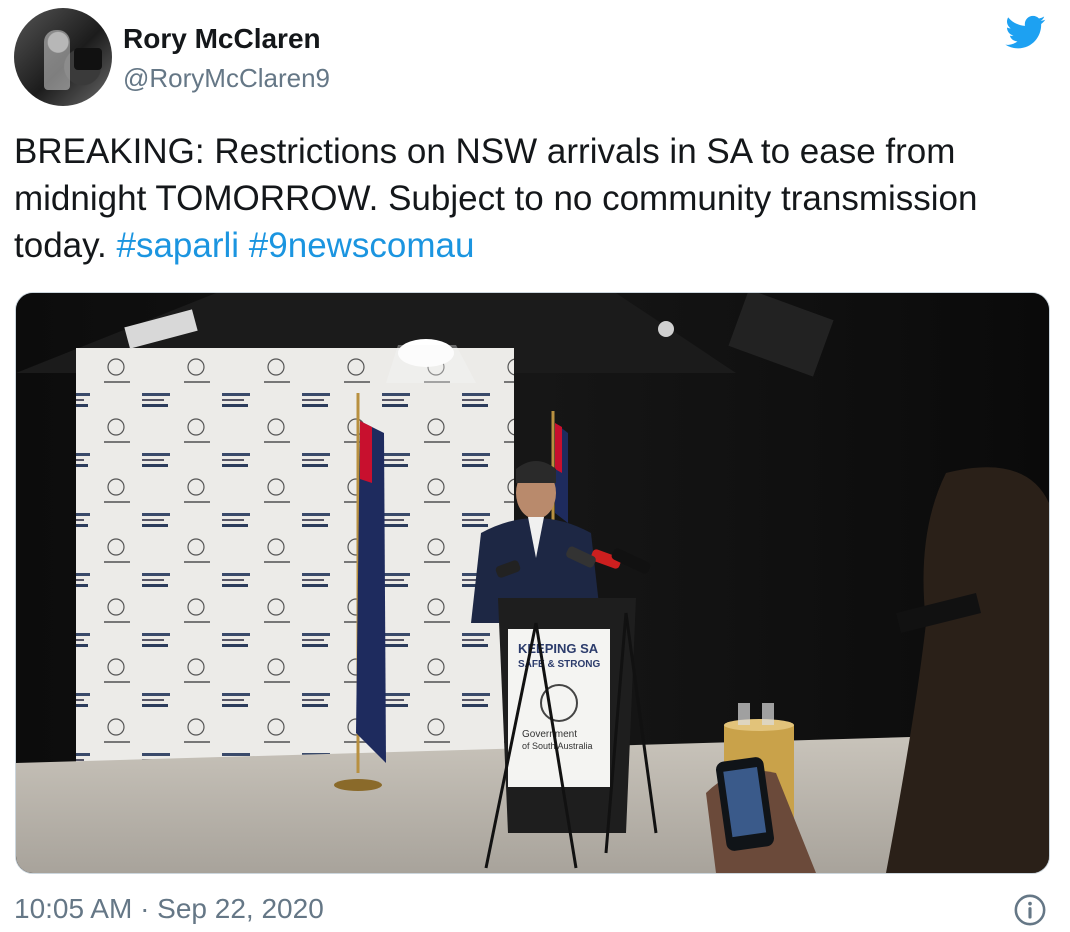 This screenshot has height=932, width=1070. Describe the element at coordinates (1030, 910) in the screenshot. I see `info-icon` at that location.